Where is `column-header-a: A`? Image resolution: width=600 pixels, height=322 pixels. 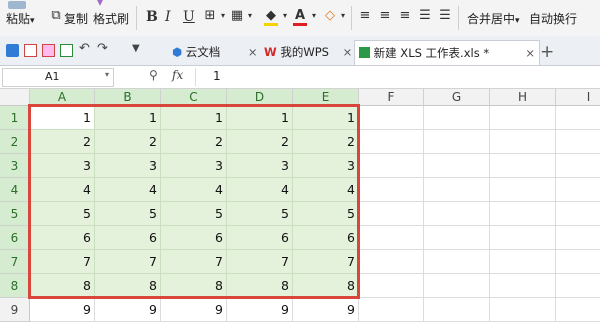 column-header-a: A is located at coordinates (62, 97).